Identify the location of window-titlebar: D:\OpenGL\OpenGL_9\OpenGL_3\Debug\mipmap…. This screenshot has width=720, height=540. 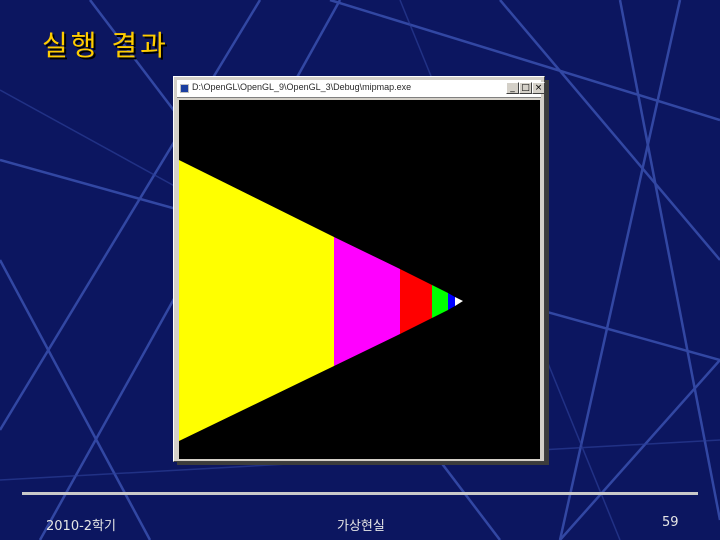
(361, 89).